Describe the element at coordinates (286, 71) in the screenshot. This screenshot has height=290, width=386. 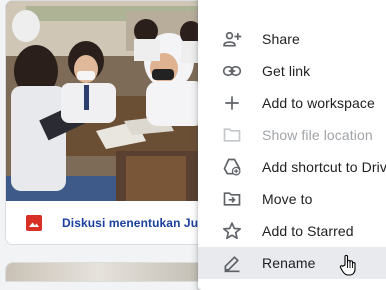
I see `menu-label-get-link: Get link` at that location.